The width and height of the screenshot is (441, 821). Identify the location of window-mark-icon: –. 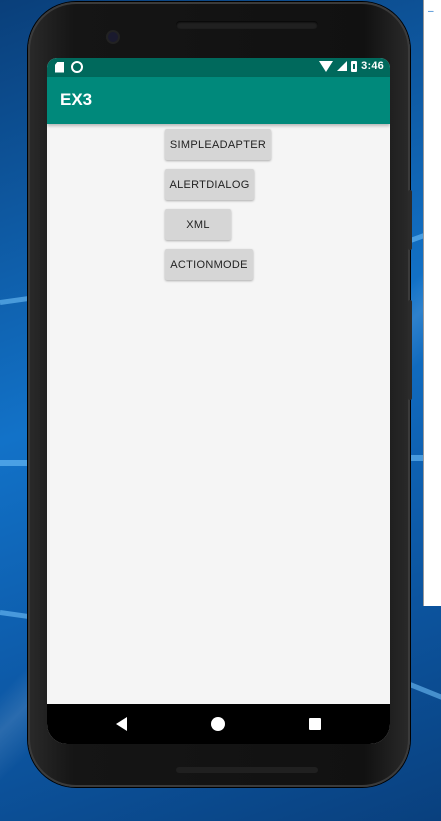
(431, 11).